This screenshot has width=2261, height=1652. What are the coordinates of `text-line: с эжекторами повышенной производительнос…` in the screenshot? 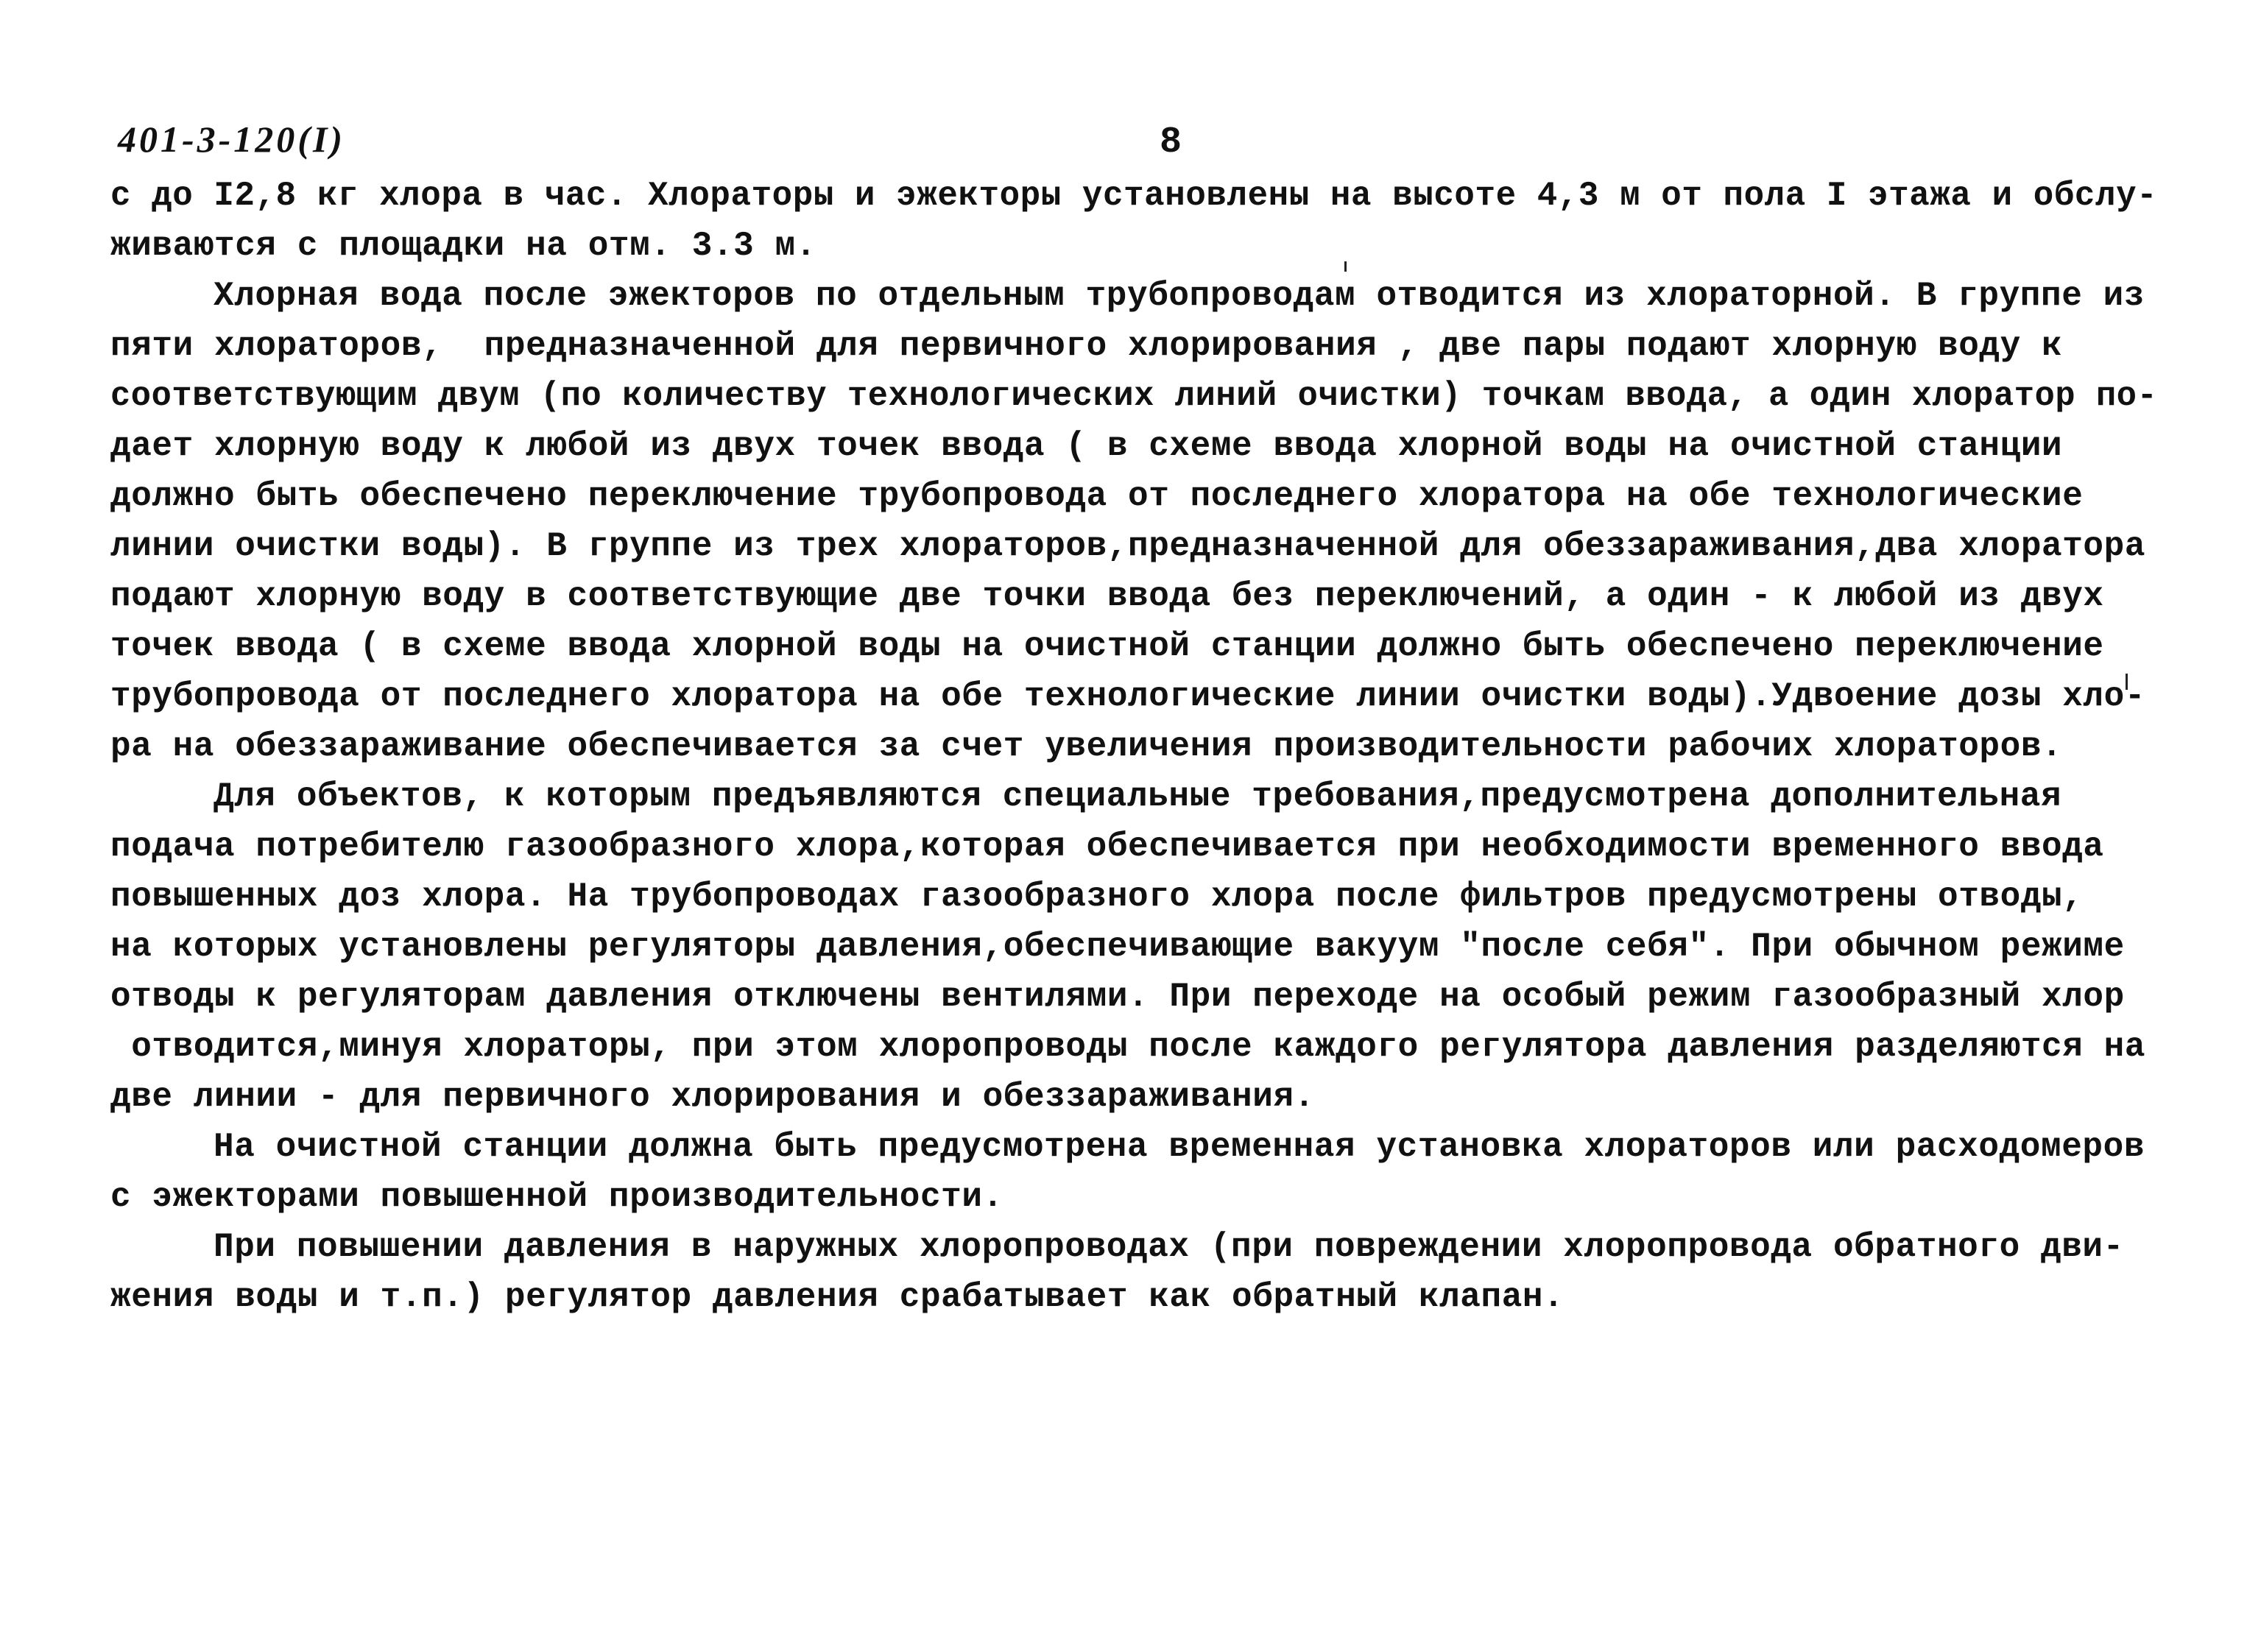 It's located at (556, 1197).